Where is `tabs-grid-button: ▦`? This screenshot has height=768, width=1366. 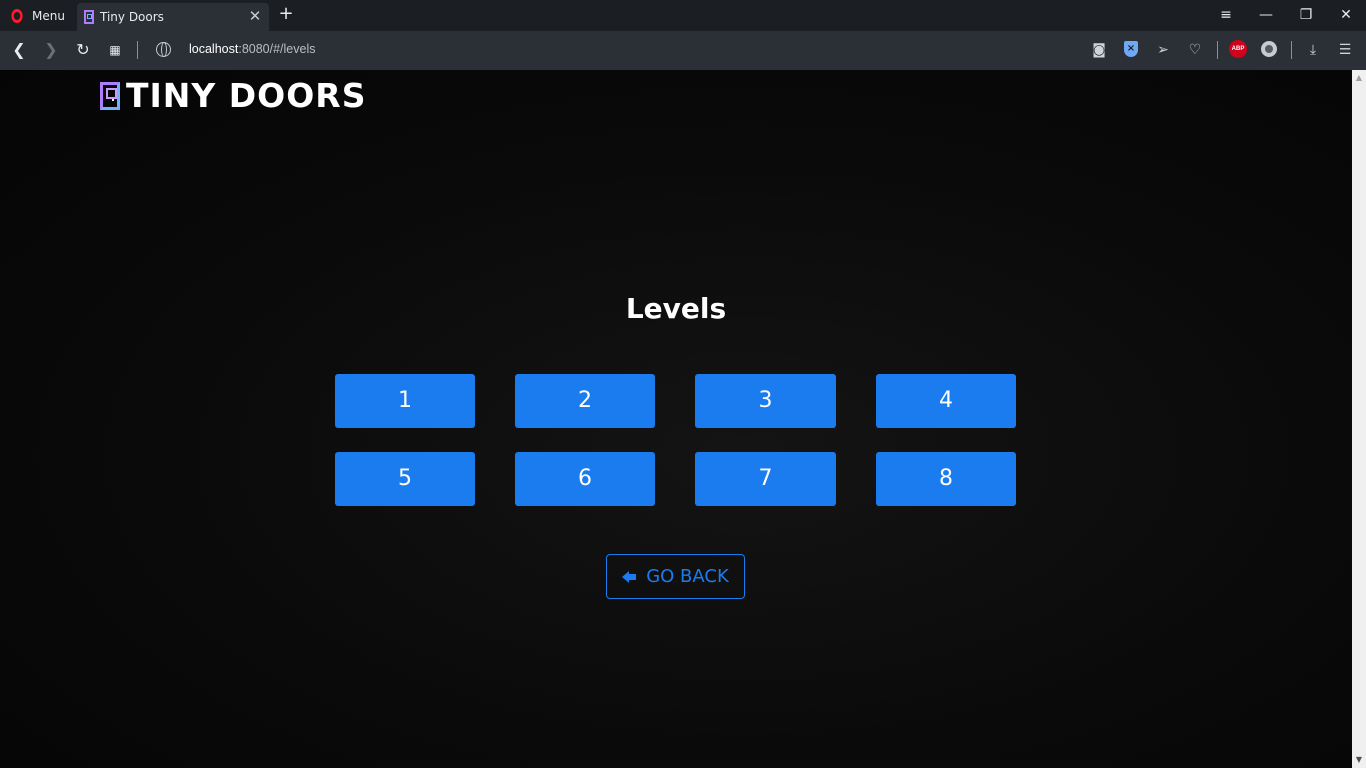 tabs-grid-button: ▦ is located at coordinates (115, 50).